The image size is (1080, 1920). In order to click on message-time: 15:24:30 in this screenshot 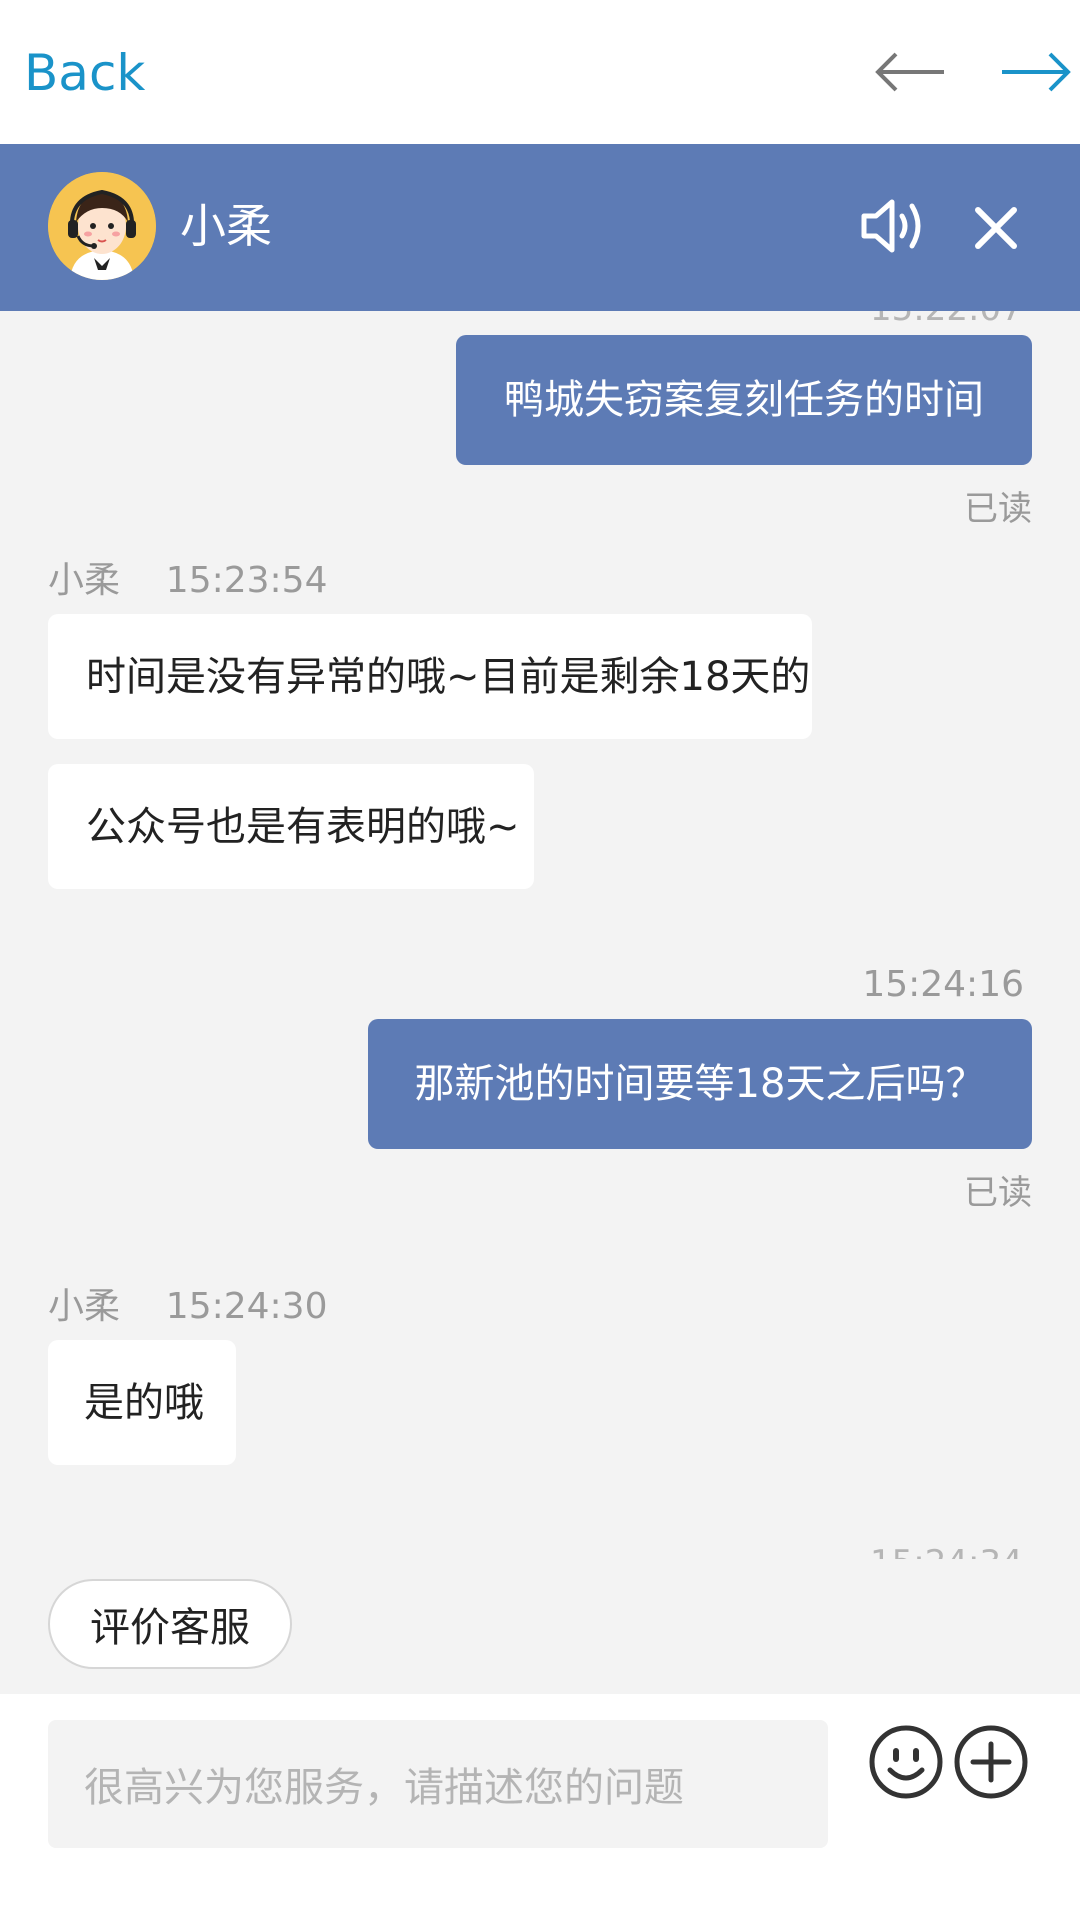, I will do `click(246, 1306)`.